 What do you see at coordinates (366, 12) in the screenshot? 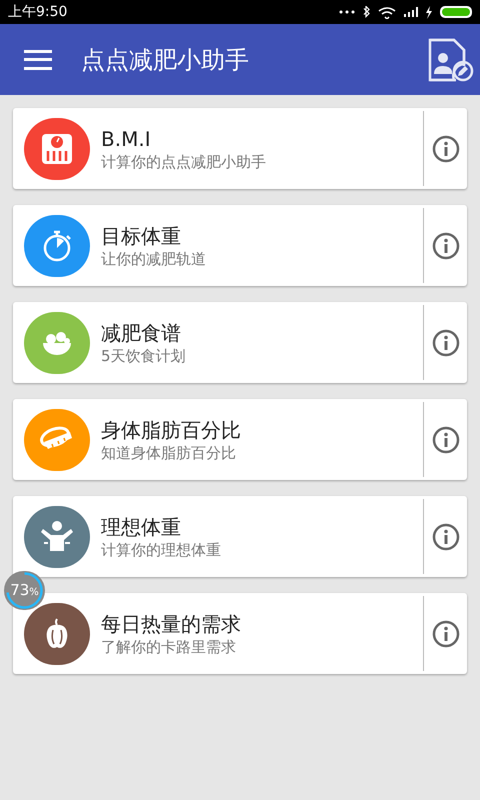
I see `bluetooth-icon` at bounding box center [366, 12].